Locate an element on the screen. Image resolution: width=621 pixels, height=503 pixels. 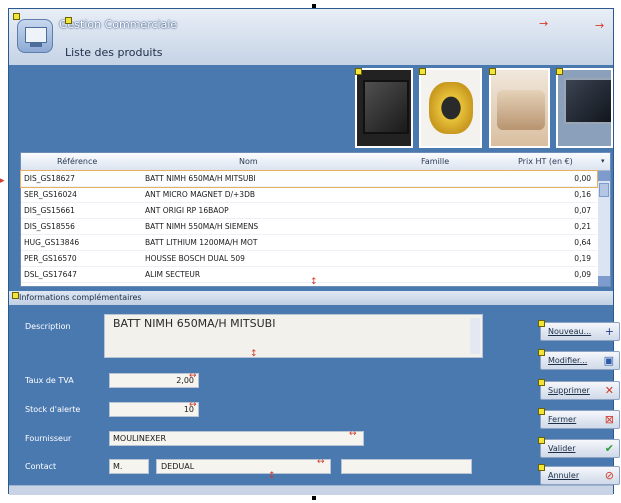
cell-prix: 0,19 is located at coordinates (582, 258).